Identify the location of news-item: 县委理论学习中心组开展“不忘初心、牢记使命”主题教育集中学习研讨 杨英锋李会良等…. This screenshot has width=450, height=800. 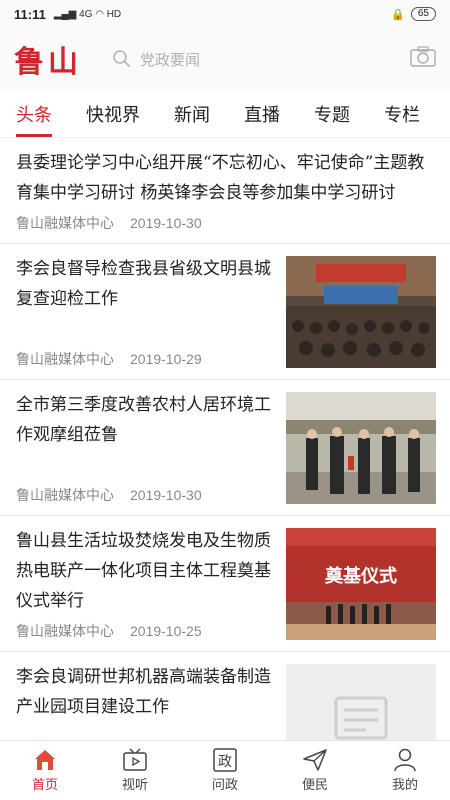
(225, 191).